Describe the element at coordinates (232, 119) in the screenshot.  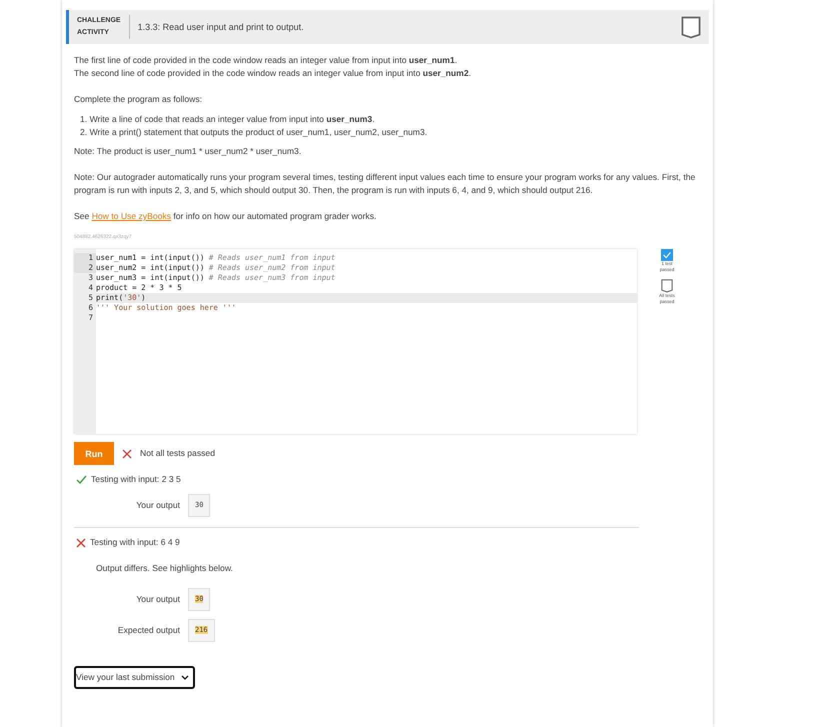
I see `step-text: Write a line of code that reads an integer value from input into user_num3.` at that location.